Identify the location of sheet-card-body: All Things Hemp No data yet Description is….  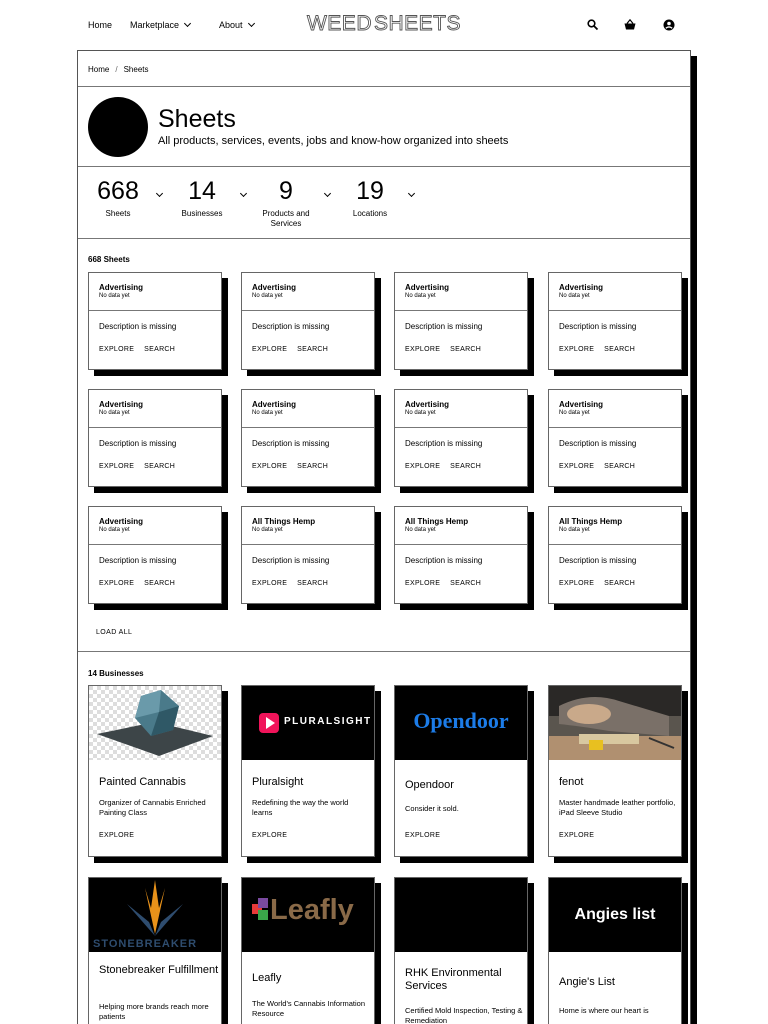
(308, 555).